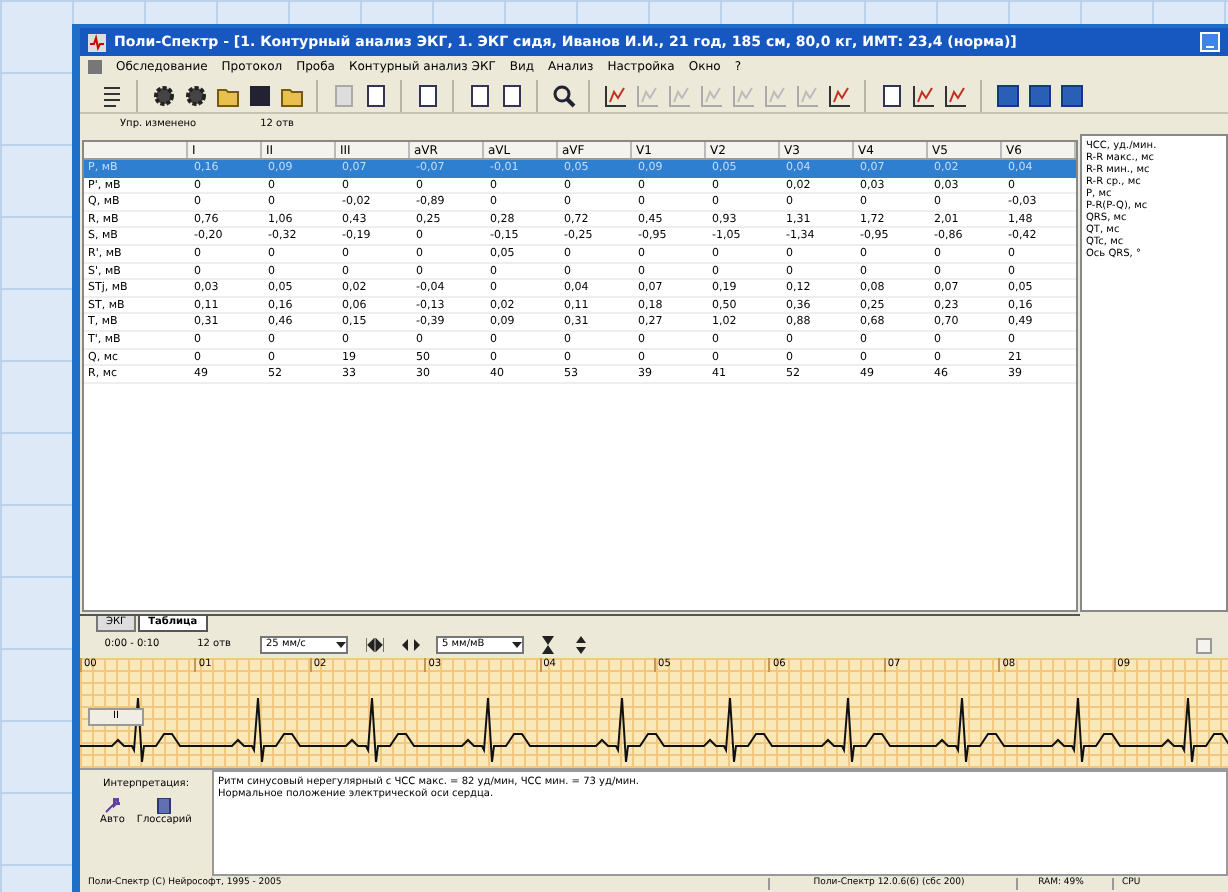 The width and height of the screenshot is (1228, 892). I want to click on save-icon, so click(259, 95).